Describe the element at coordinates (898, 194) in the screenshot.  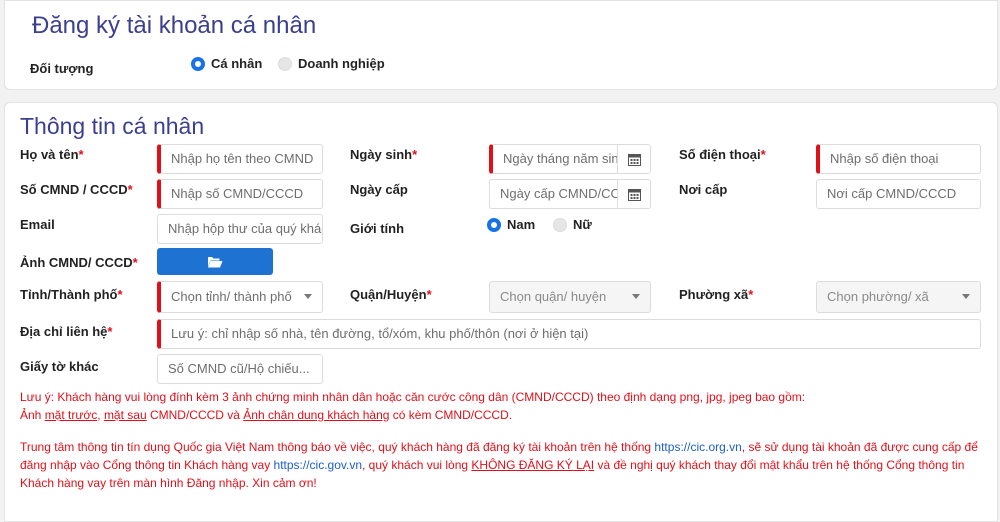
I see `noi-cap-input: Nơi cấp CMND/CCCD` at that location.